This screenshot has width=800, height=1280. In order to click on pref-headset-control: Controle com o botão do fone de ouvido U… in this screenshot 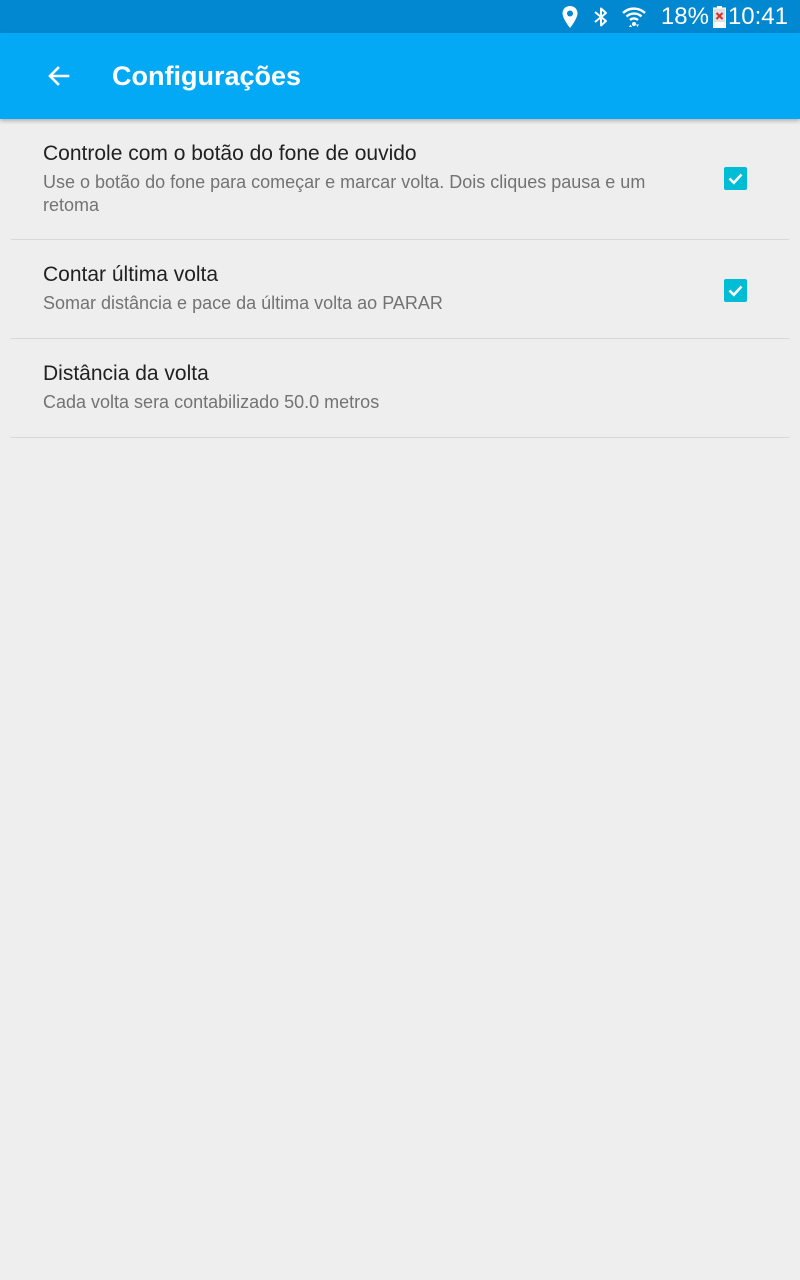, I will do `click(400, 179)`.